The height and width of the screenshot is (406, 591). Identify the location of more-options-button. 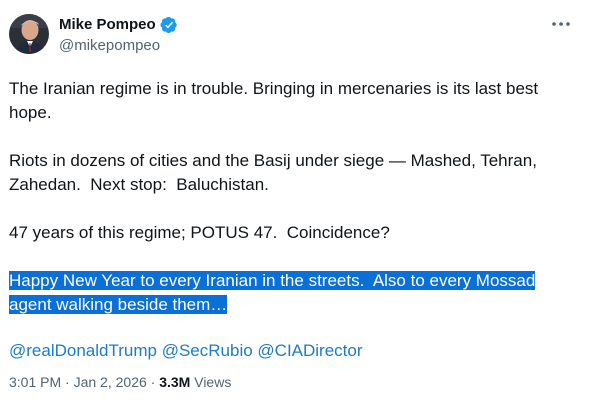
(561, 24).